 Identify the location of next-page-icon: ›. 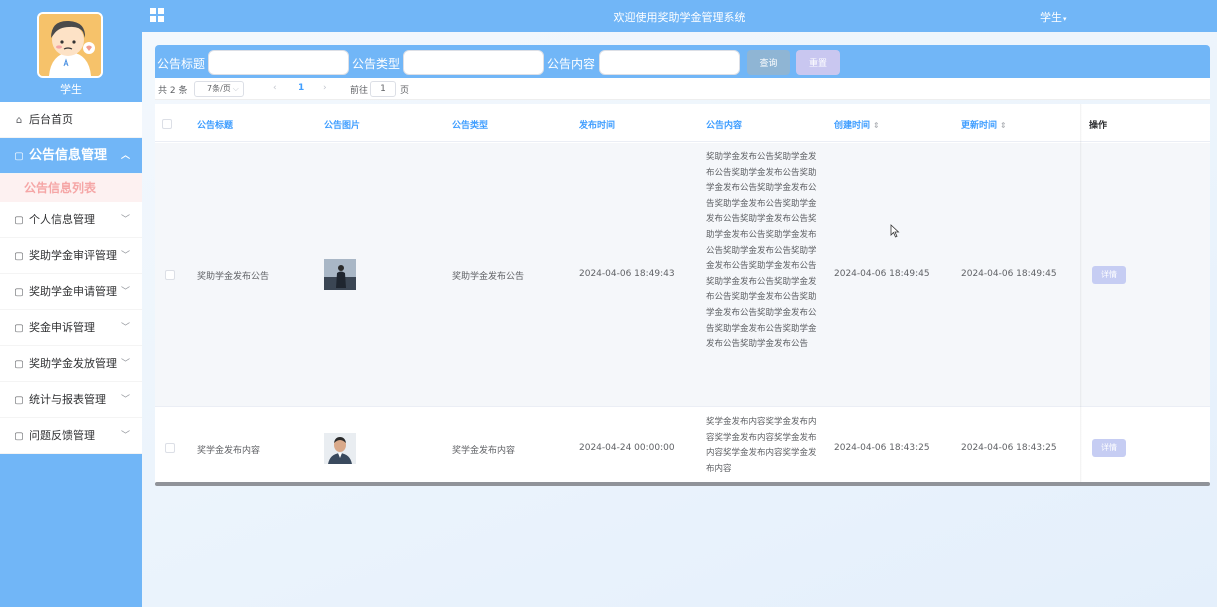
(325, 88).